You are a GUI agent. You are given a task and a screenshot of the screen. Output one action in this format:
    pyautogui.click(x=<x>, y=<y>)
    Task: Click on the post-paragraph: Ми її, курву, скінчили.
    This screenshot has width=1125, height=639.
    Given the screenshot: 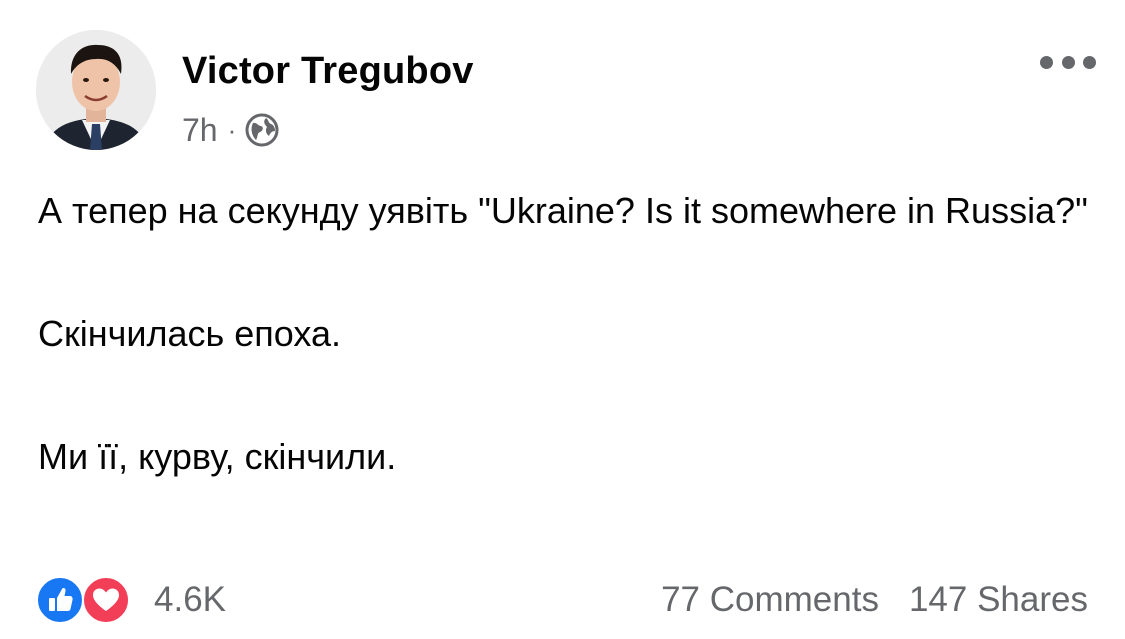 What is the action you would take?
    pyautogui.click(x=217, y=456)
    